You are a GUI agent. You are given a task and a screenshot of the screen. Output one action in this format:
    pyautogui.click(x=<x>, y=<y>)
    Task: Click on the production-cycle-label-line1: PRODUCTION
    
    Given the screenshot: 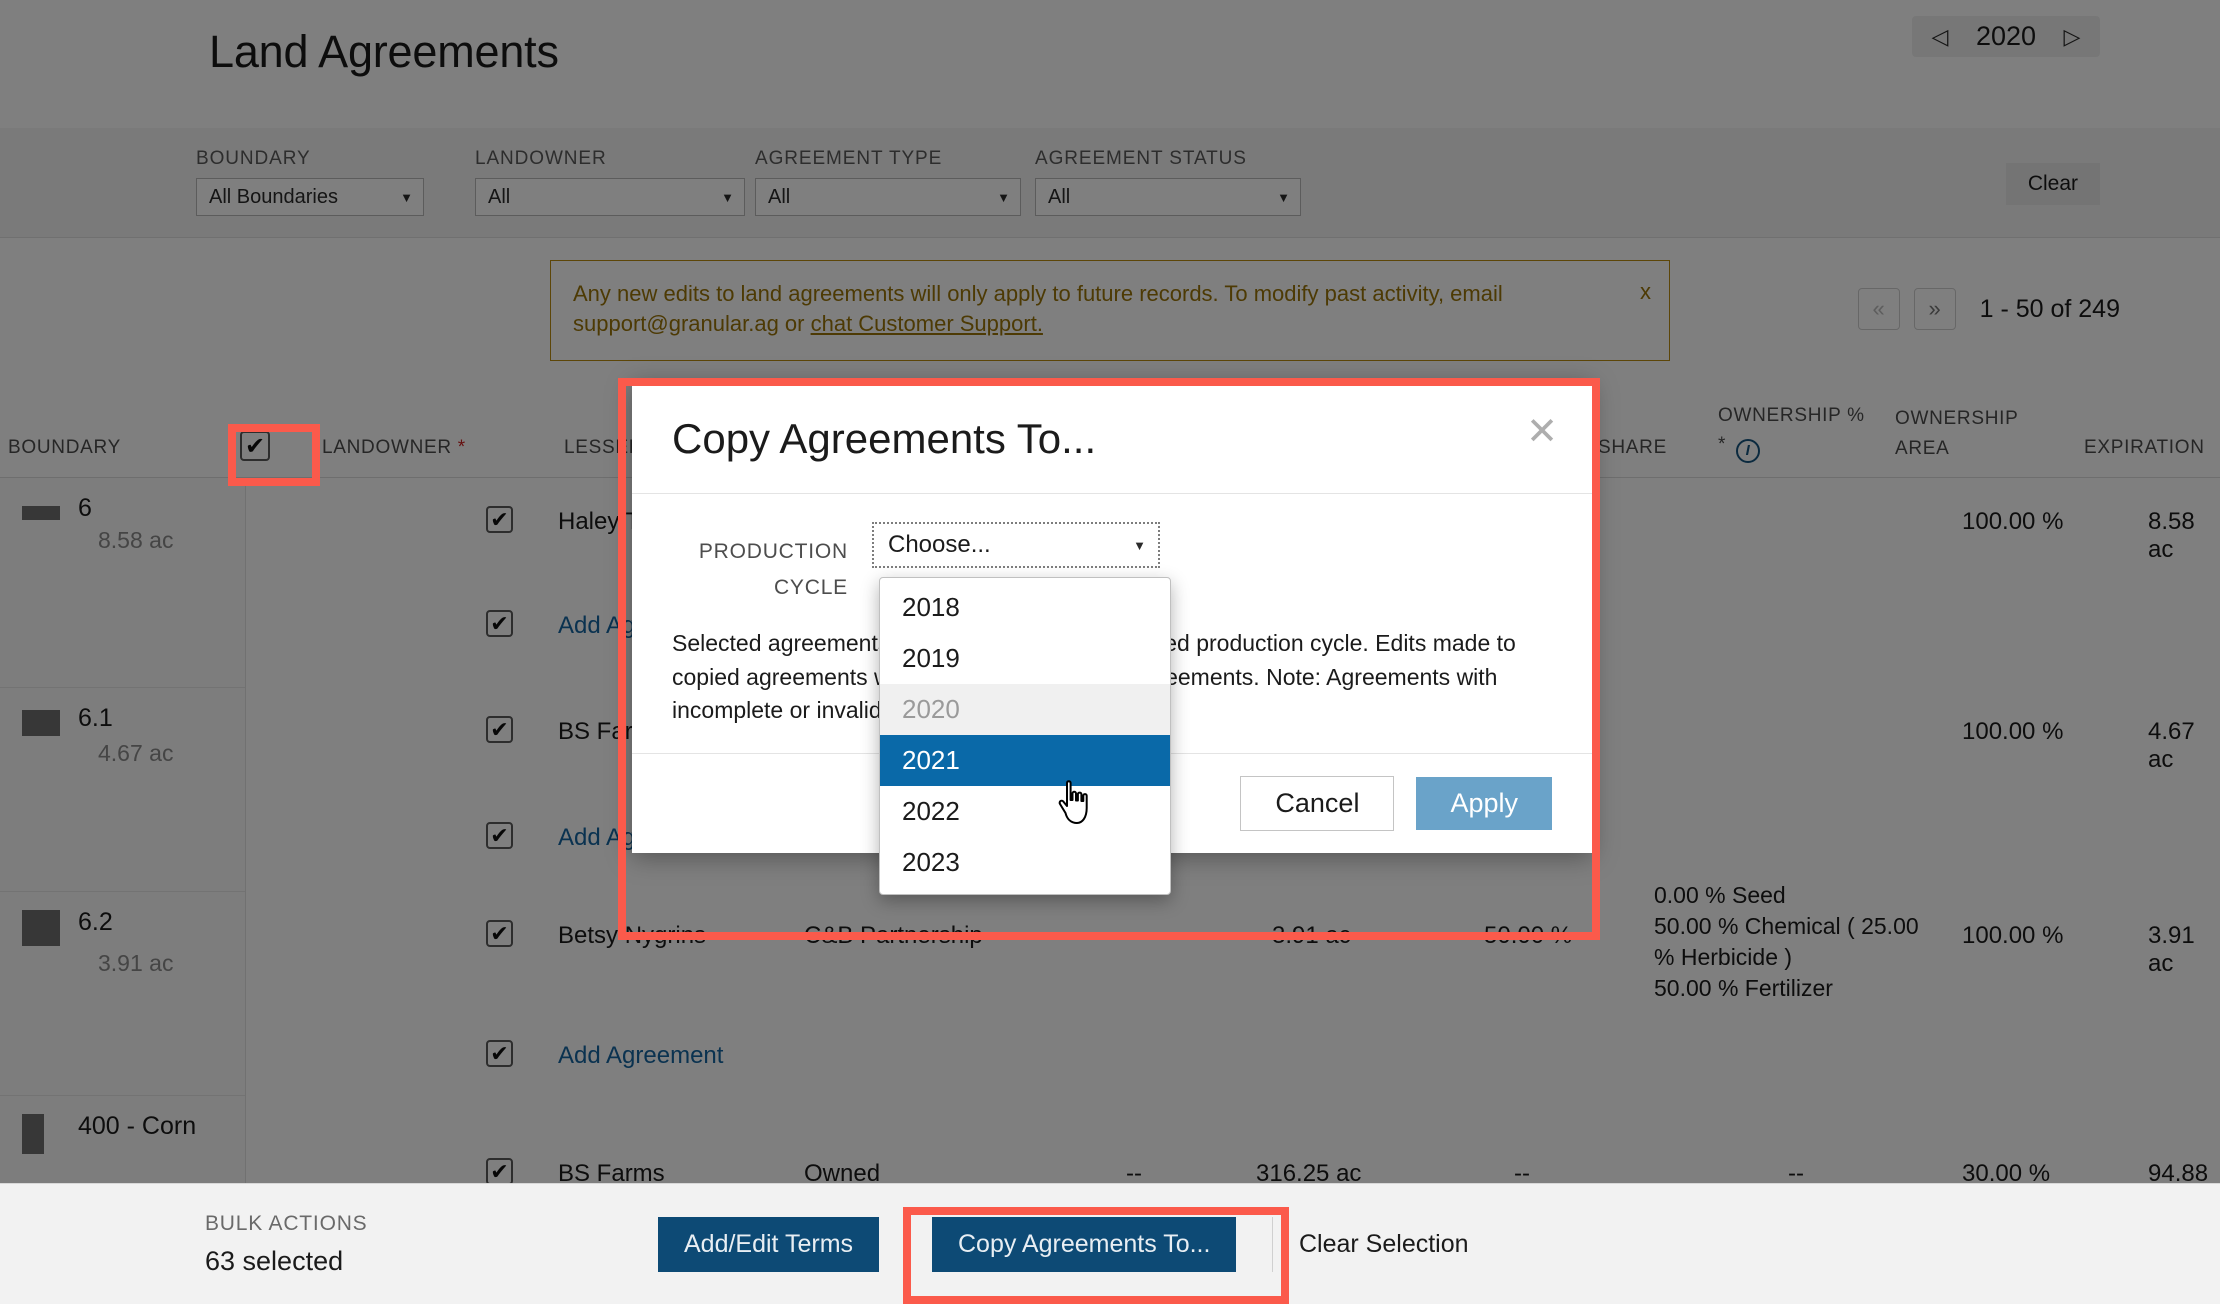 What is the action you would take?
    pyautogui.click(x=773, y=551)
    